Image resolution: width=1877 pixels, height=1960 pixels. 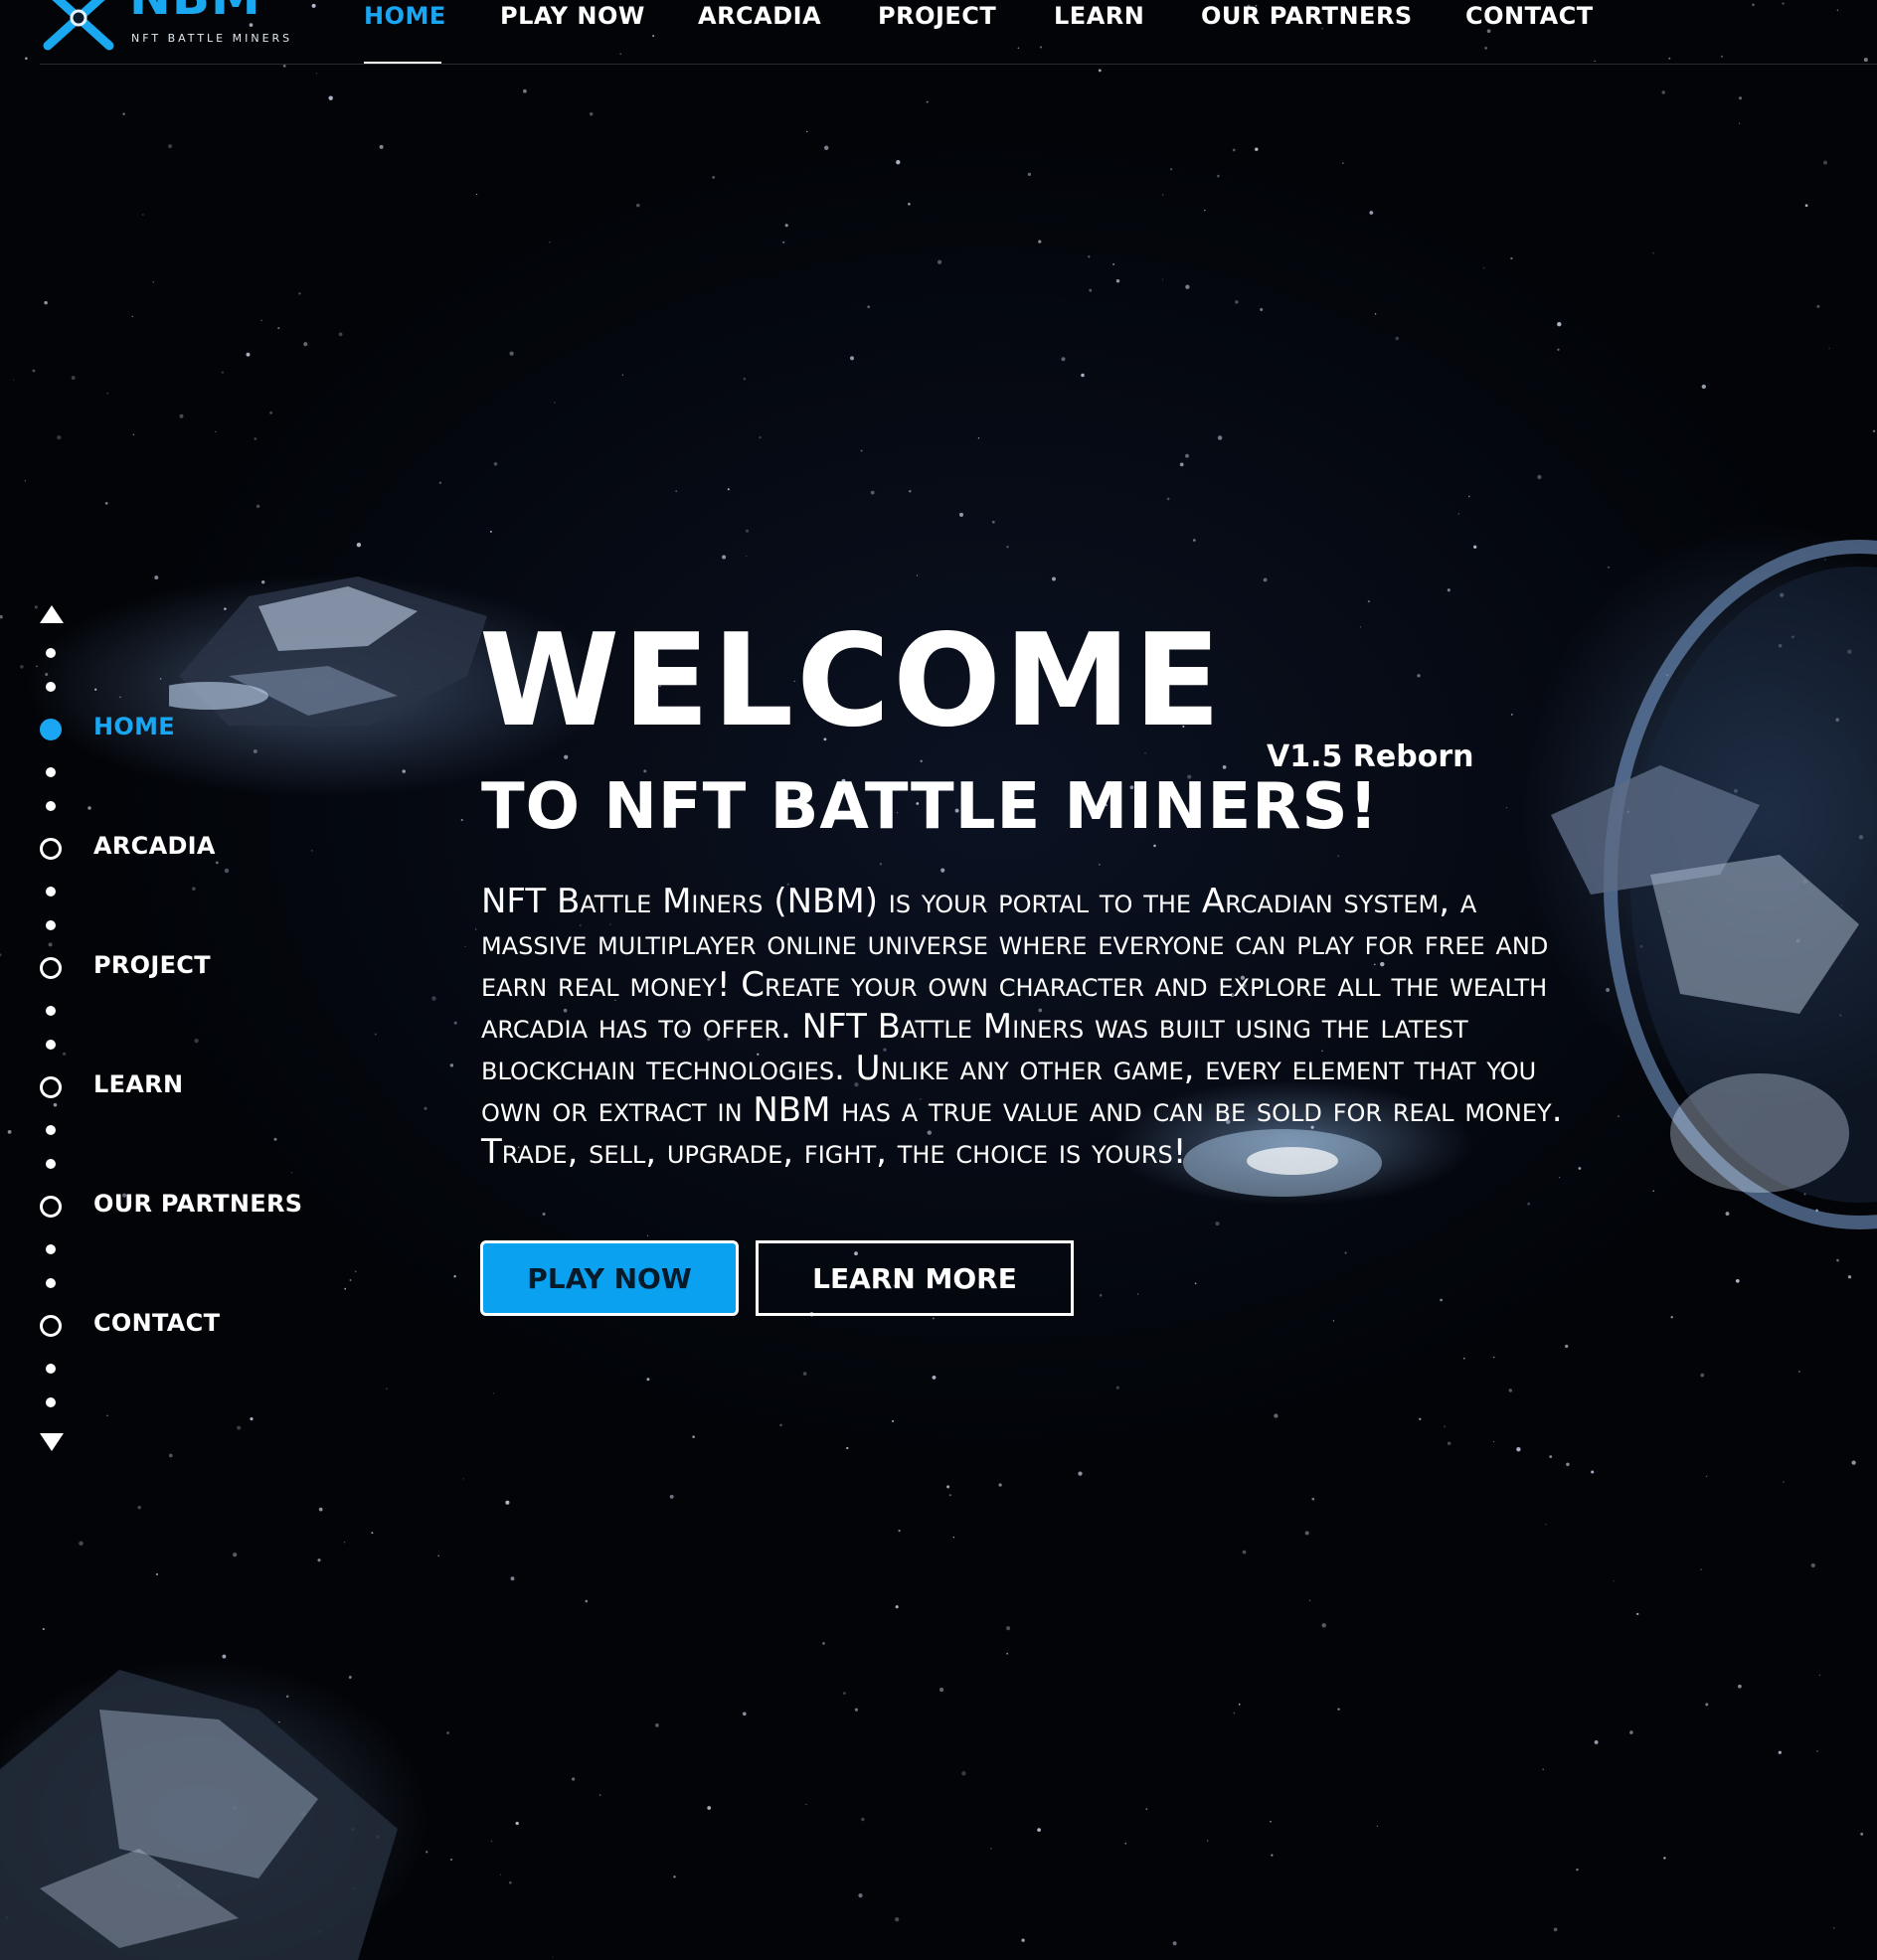 I want to click on side-nav-item-home: HOME, so click(x=134, y=727).